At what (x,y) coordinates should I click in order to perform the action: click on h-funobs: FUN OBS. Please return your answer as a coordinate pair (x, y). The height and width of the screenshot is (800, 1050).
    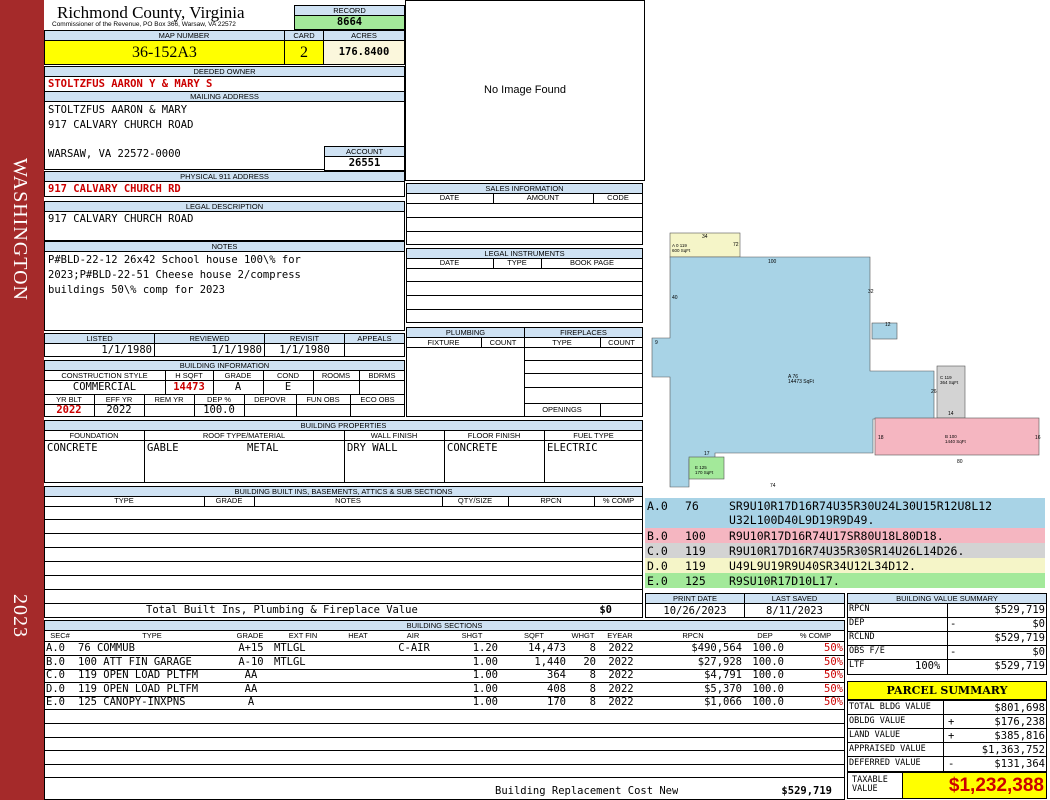
    Looking at the image, I should click on (323, 399).